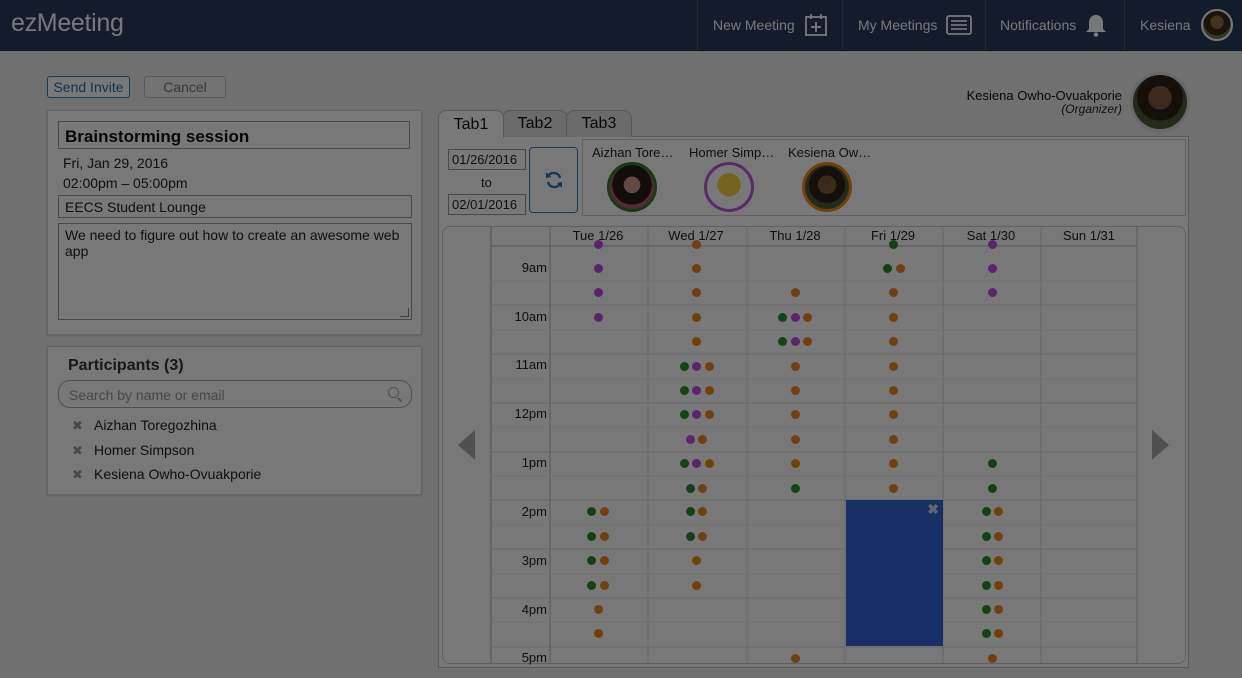  I want to click on participant-search-input: Search by name or email, so click(235, 394).